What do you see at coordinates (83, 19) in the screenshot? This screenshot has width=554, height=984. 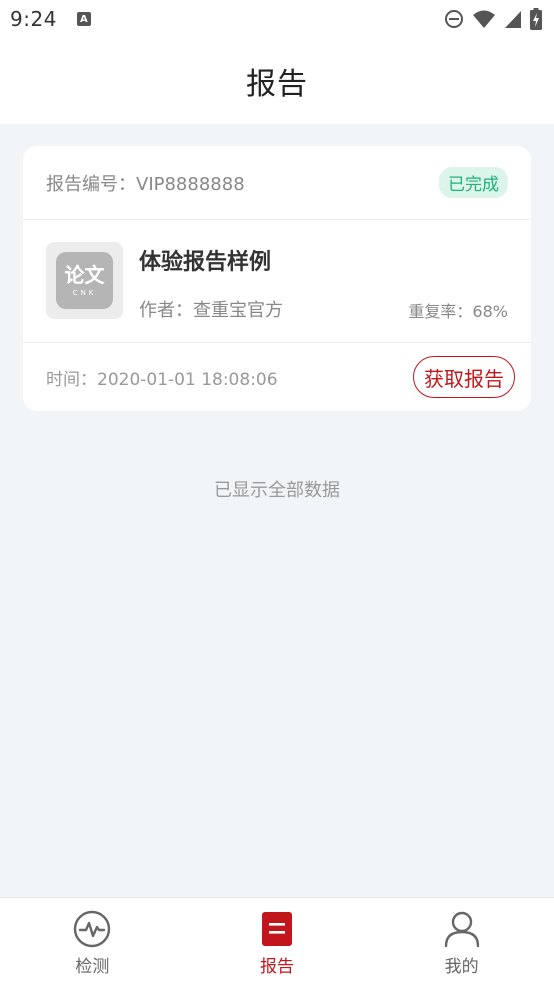 I see `notification-icon: A` at bounding box center [83, 19].